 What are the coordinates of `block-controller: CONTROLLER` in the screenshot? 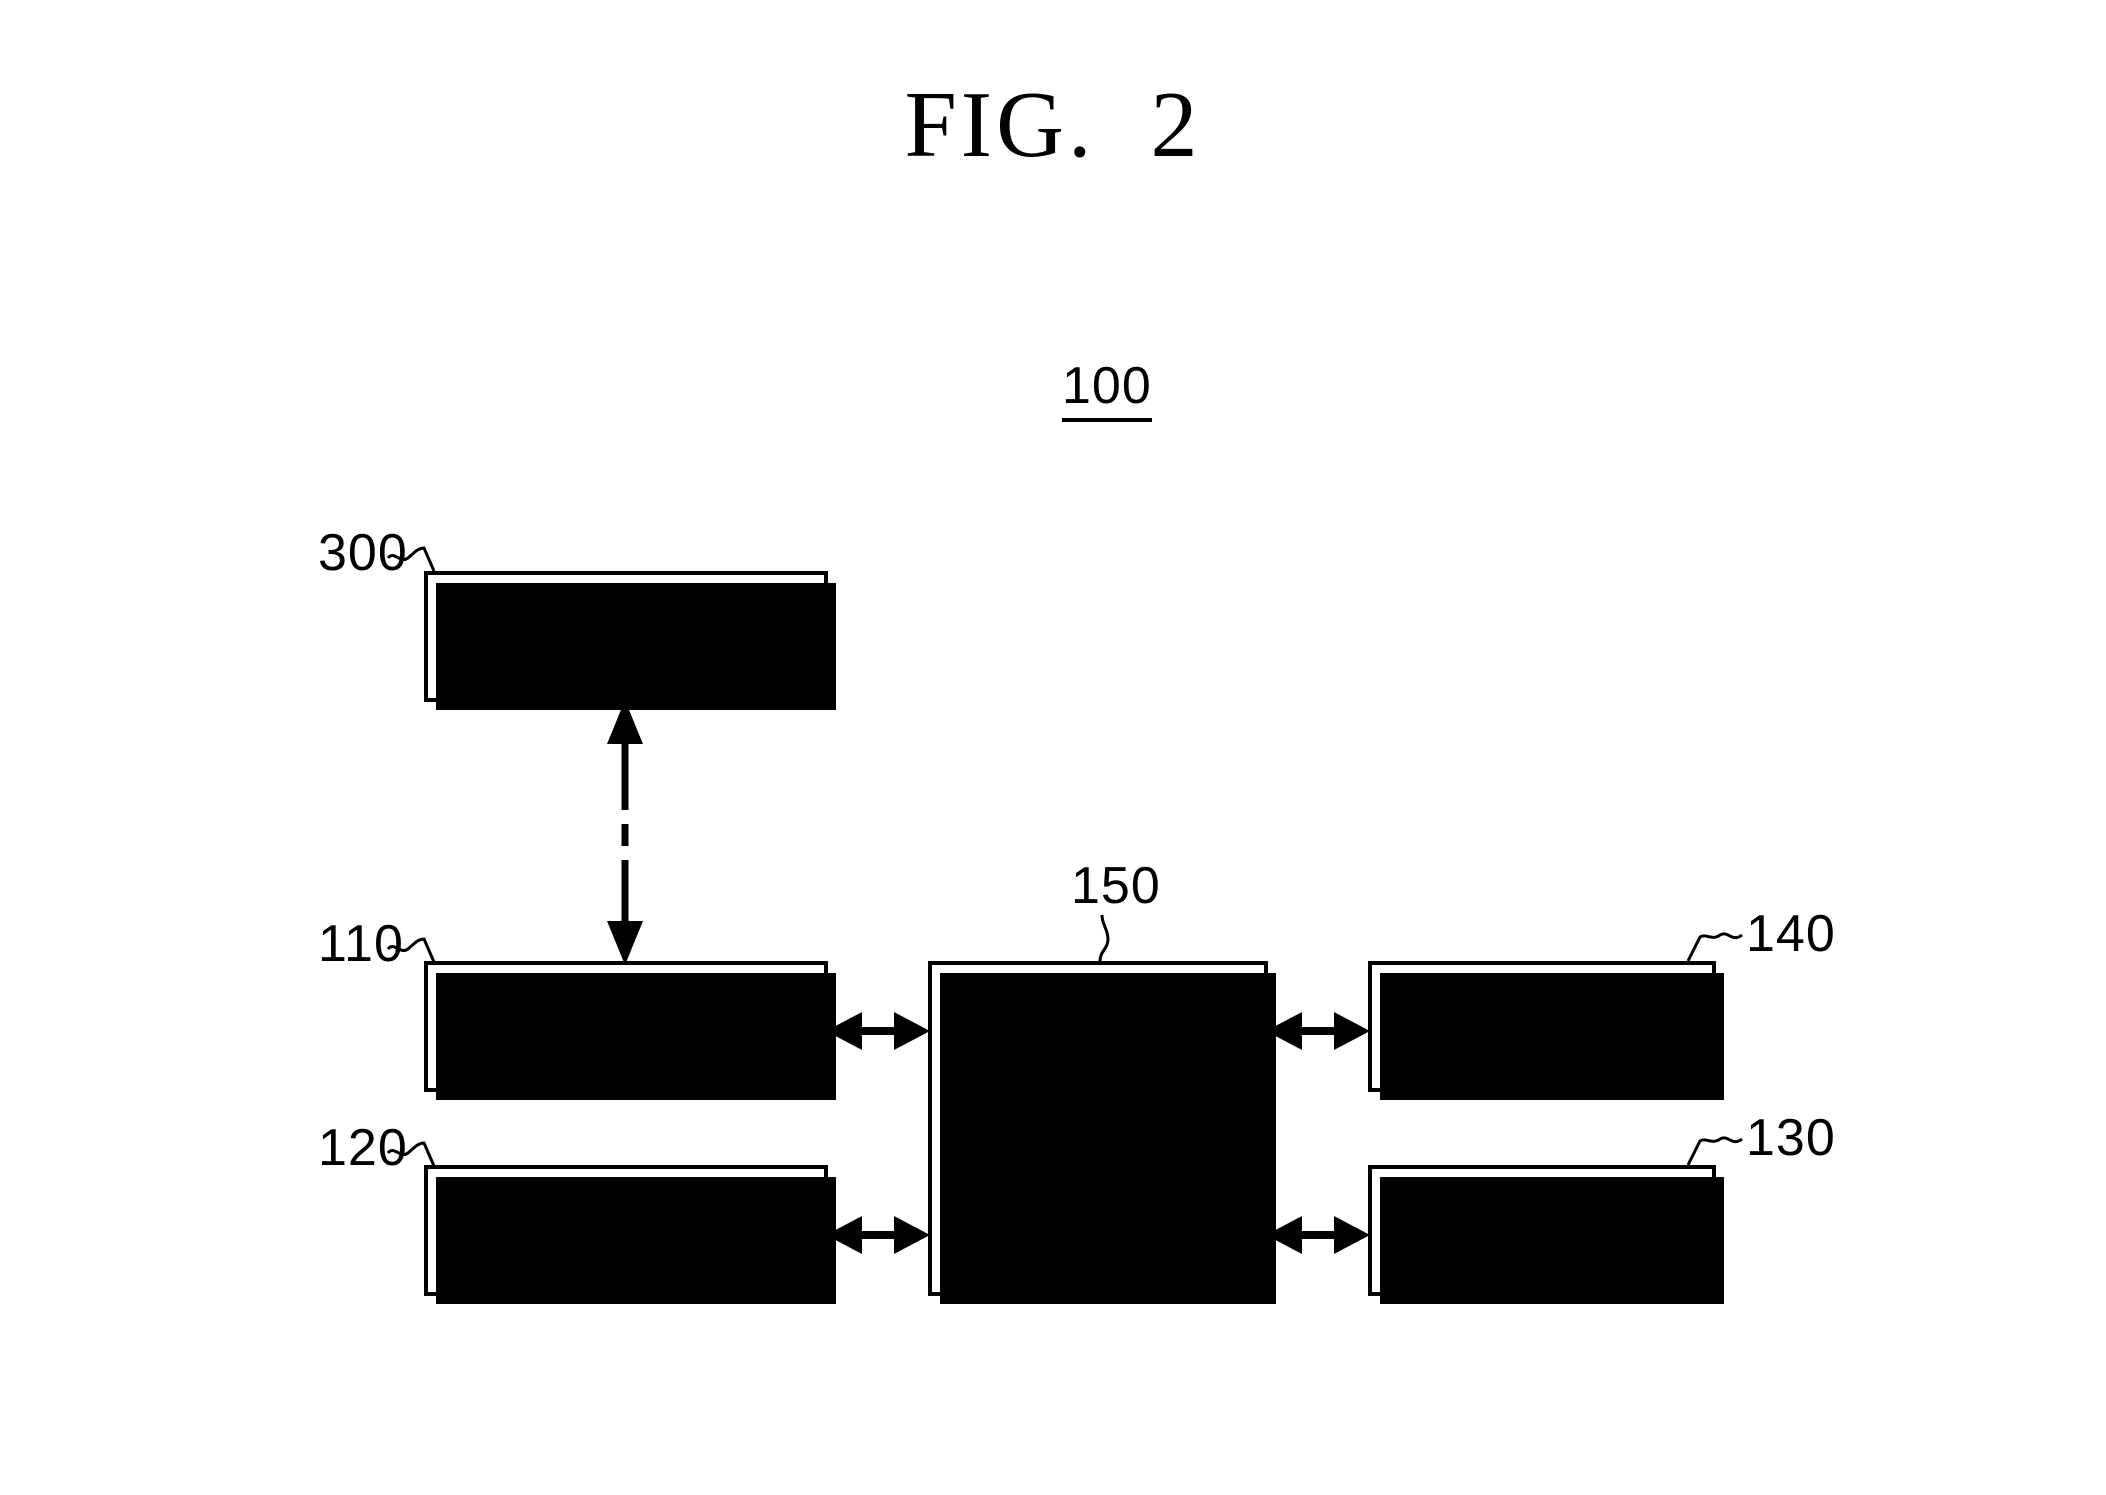 It's located at (1102, 1132).